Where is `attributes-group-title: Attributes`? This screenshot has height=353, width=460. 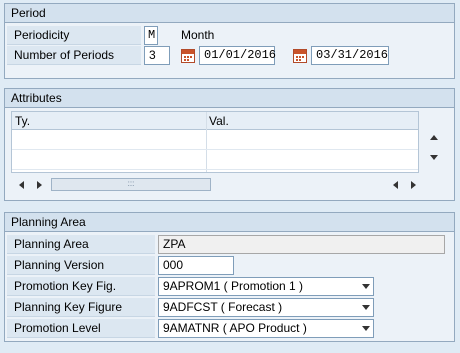 attributes-group-title: Attributes is located at coordinates (229, 98).